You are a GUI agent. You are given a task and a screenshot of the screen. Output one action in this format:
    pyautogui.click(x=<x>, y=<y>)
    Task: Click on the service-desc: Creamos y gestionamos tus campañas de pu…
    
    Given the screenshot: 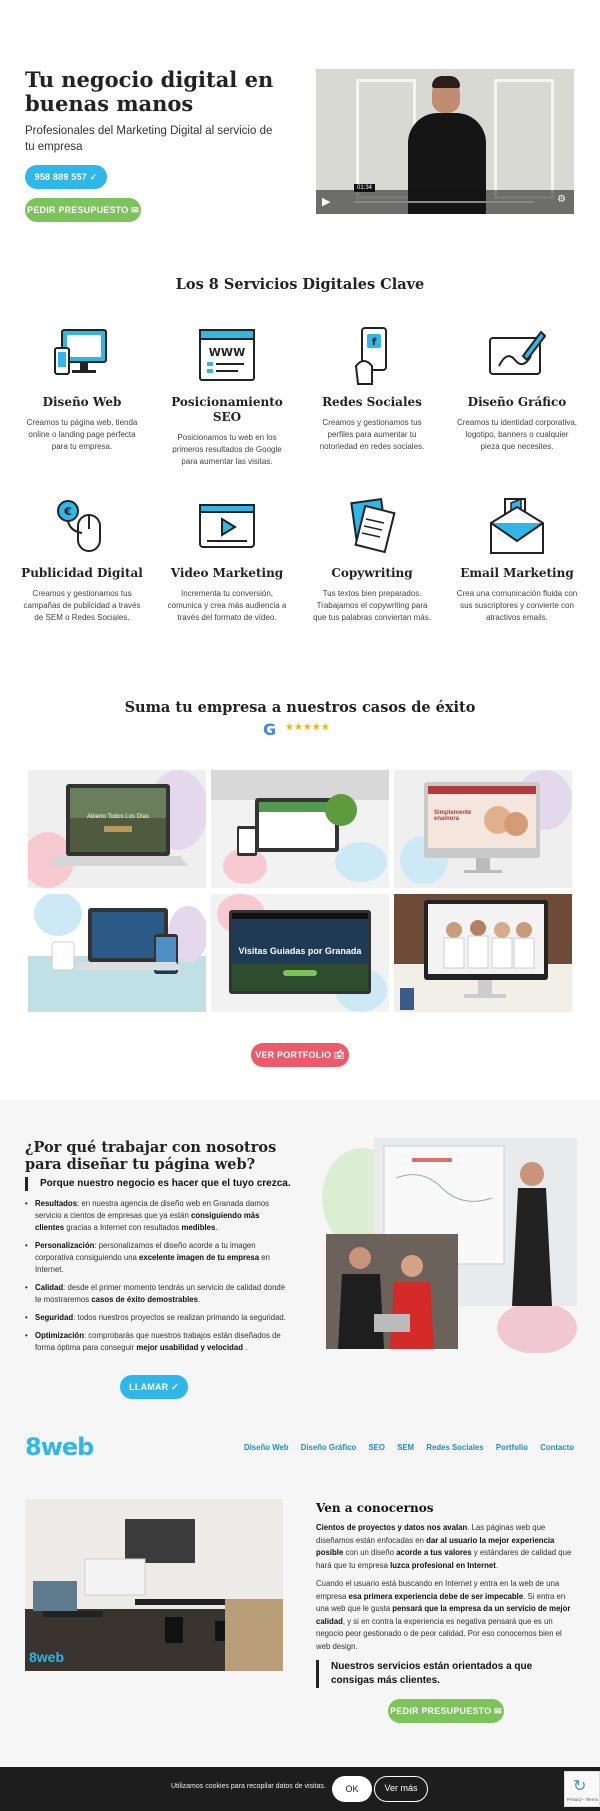 What is the action you would take?
    pyautogui.click(x=82, y=605)
    